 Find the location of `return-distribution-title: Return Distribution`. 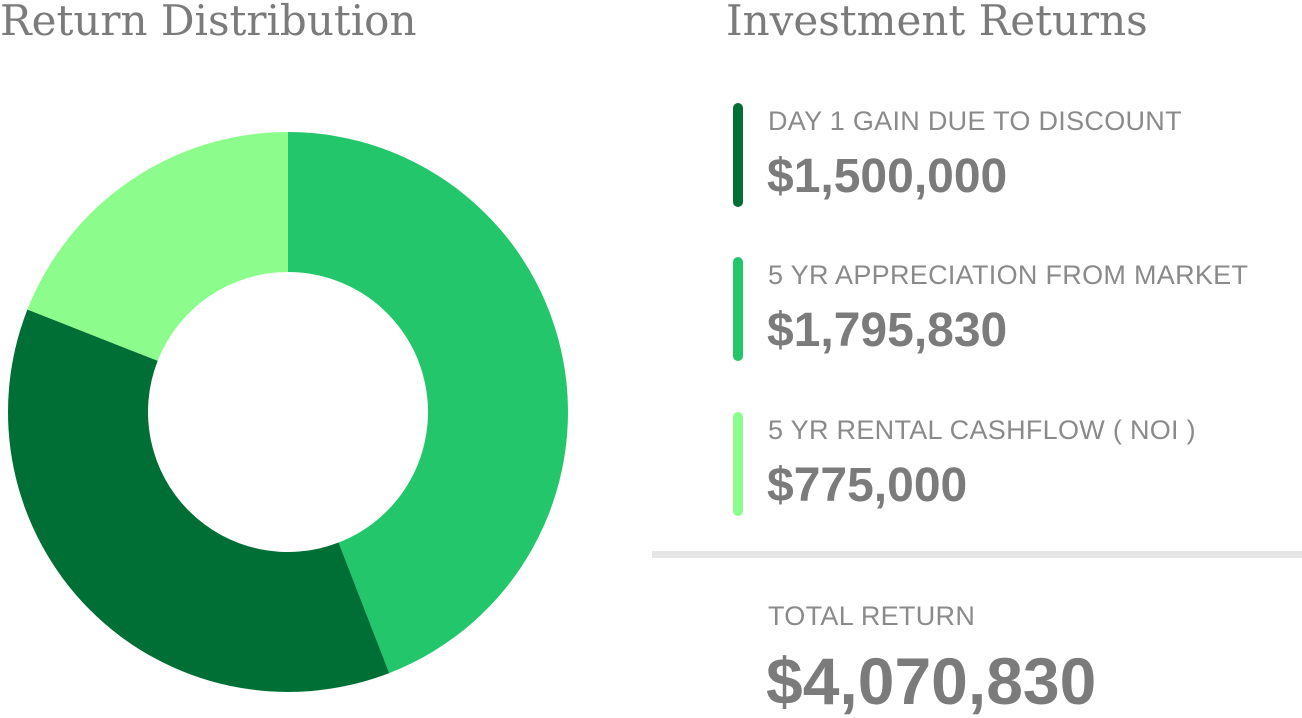

return-distribution-title: Return Distribution is located at coordinates (208, 22).